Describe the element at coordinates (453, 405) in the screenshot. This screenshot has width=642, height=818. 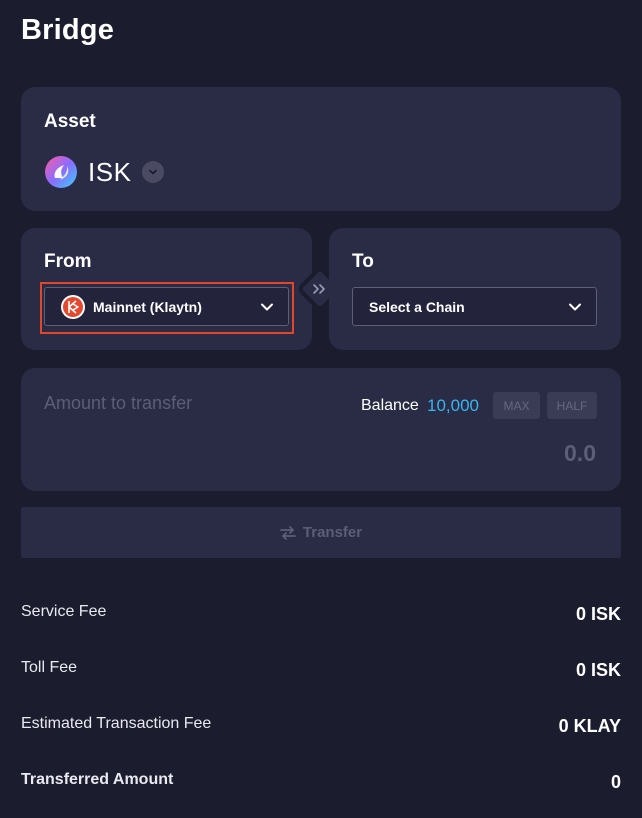
I see `balance-value: 10,000` at that location.